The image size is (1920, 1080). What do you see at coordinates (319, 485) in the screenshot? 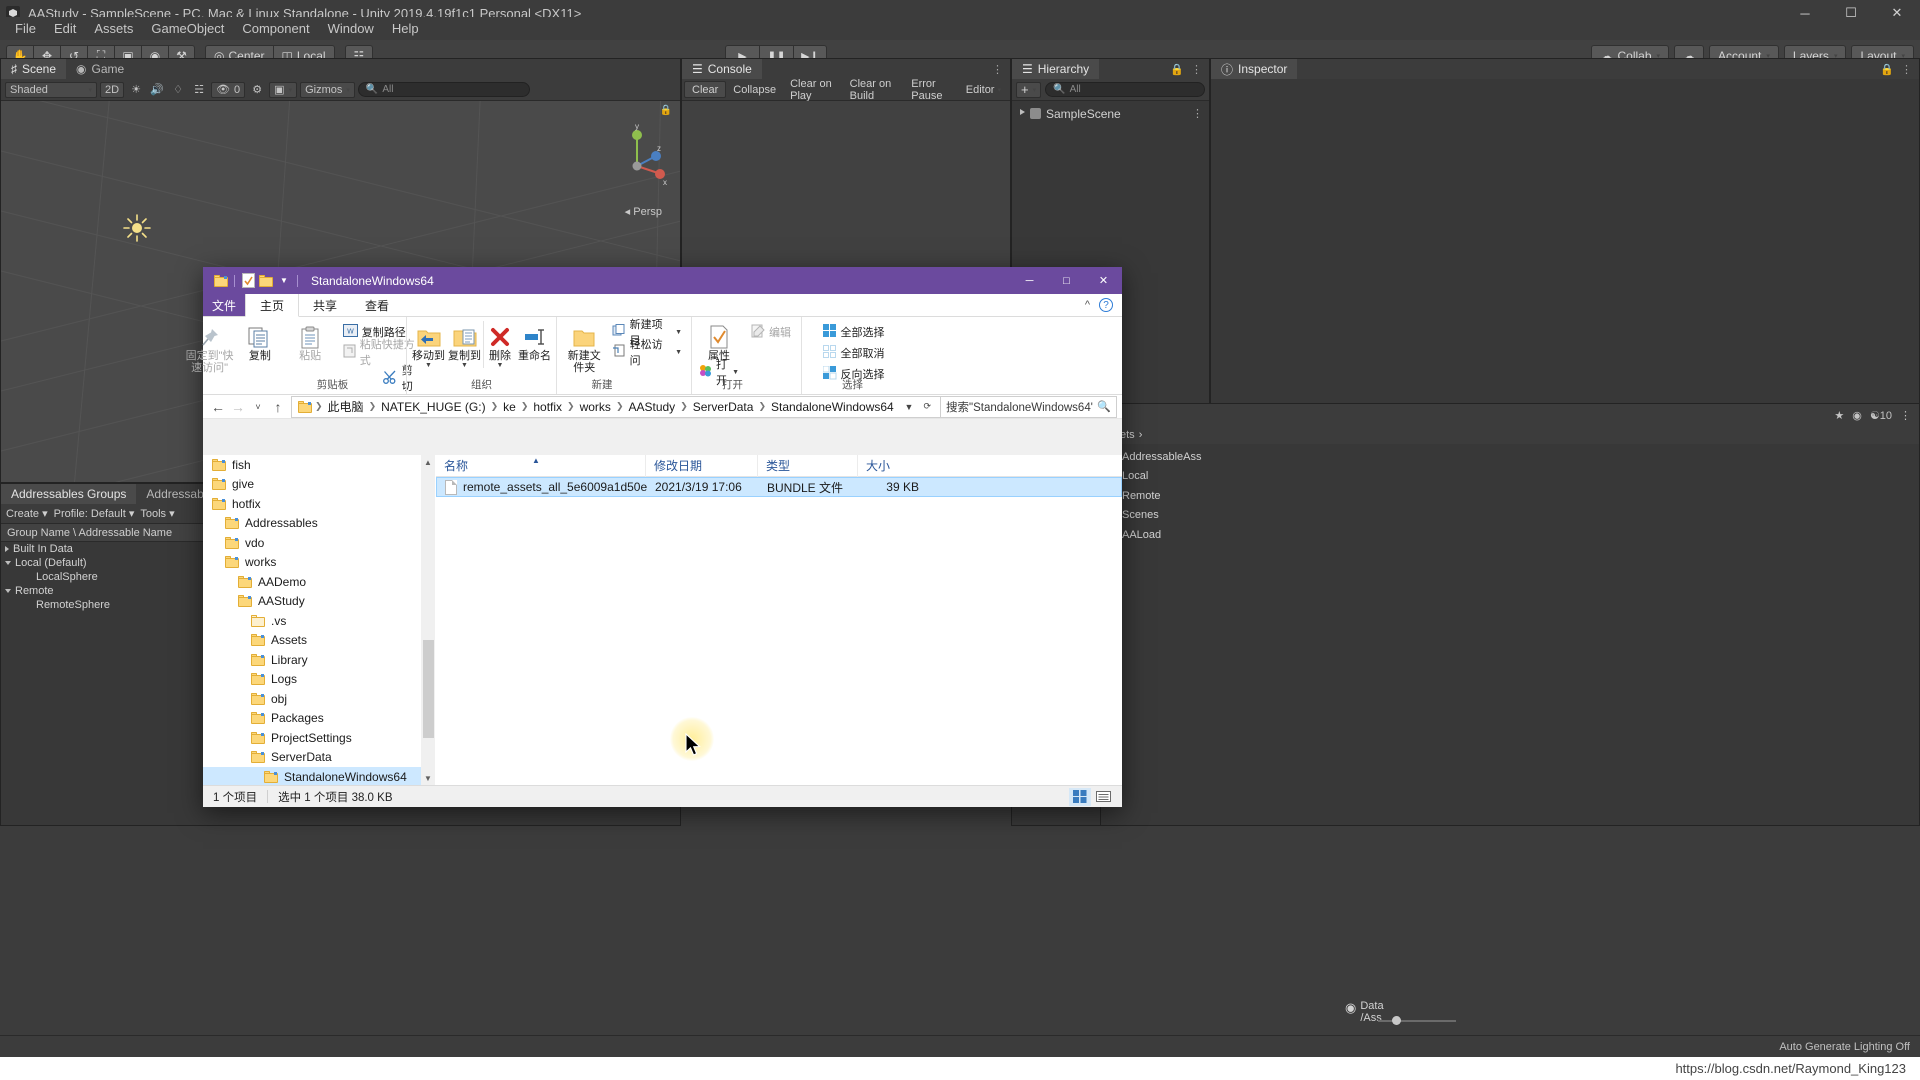
I see `tree-item: give` at bounding box center [319, 485].